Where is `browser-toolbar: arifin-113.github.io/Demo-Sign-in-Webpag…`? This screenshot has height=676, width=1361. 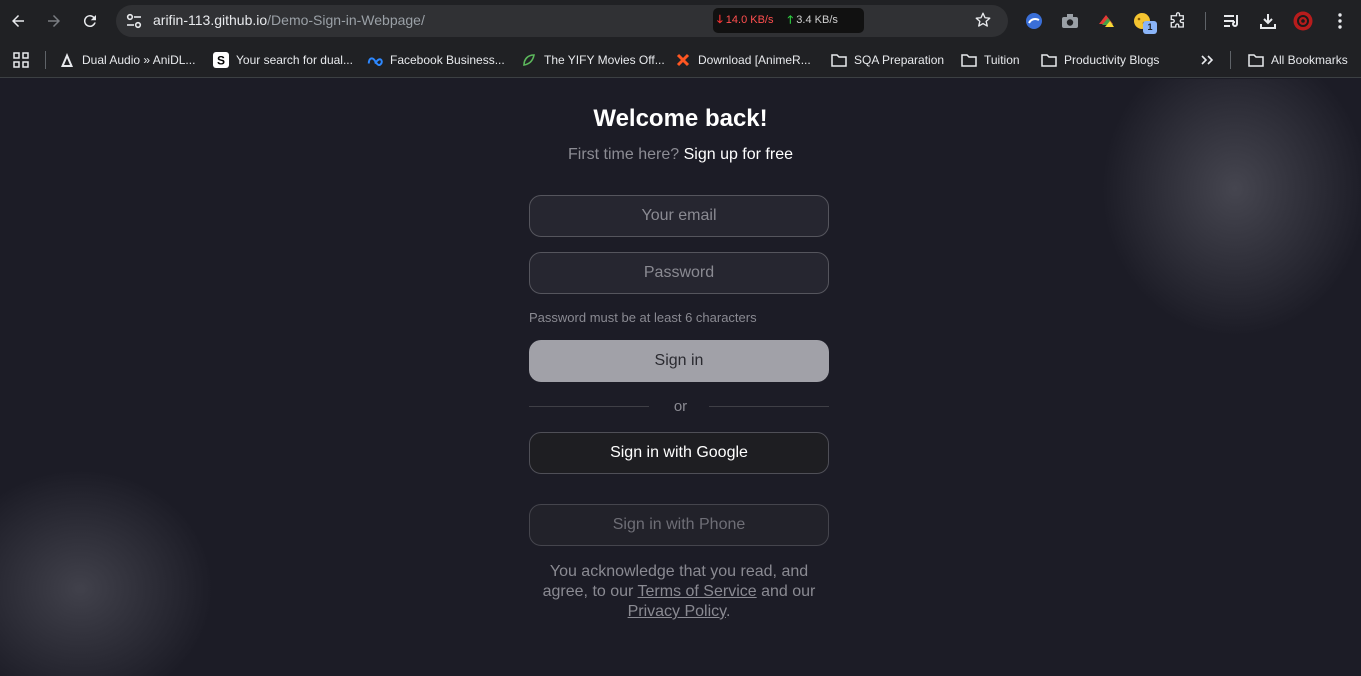
browser-toolbar: arifin-113.github.io/Demo-Sign-in-Webpag… is located at coordinates (680, 21).